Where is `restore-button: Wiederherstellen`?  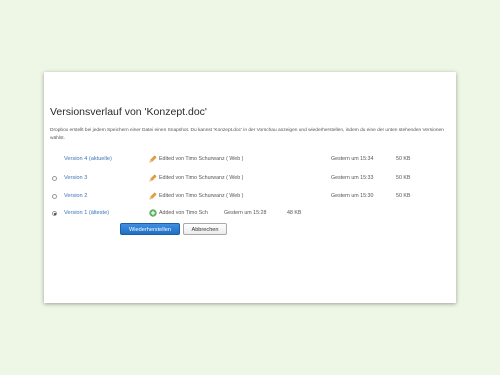
restore-button: Wiederherstellen is located at coordinates (150, 229).